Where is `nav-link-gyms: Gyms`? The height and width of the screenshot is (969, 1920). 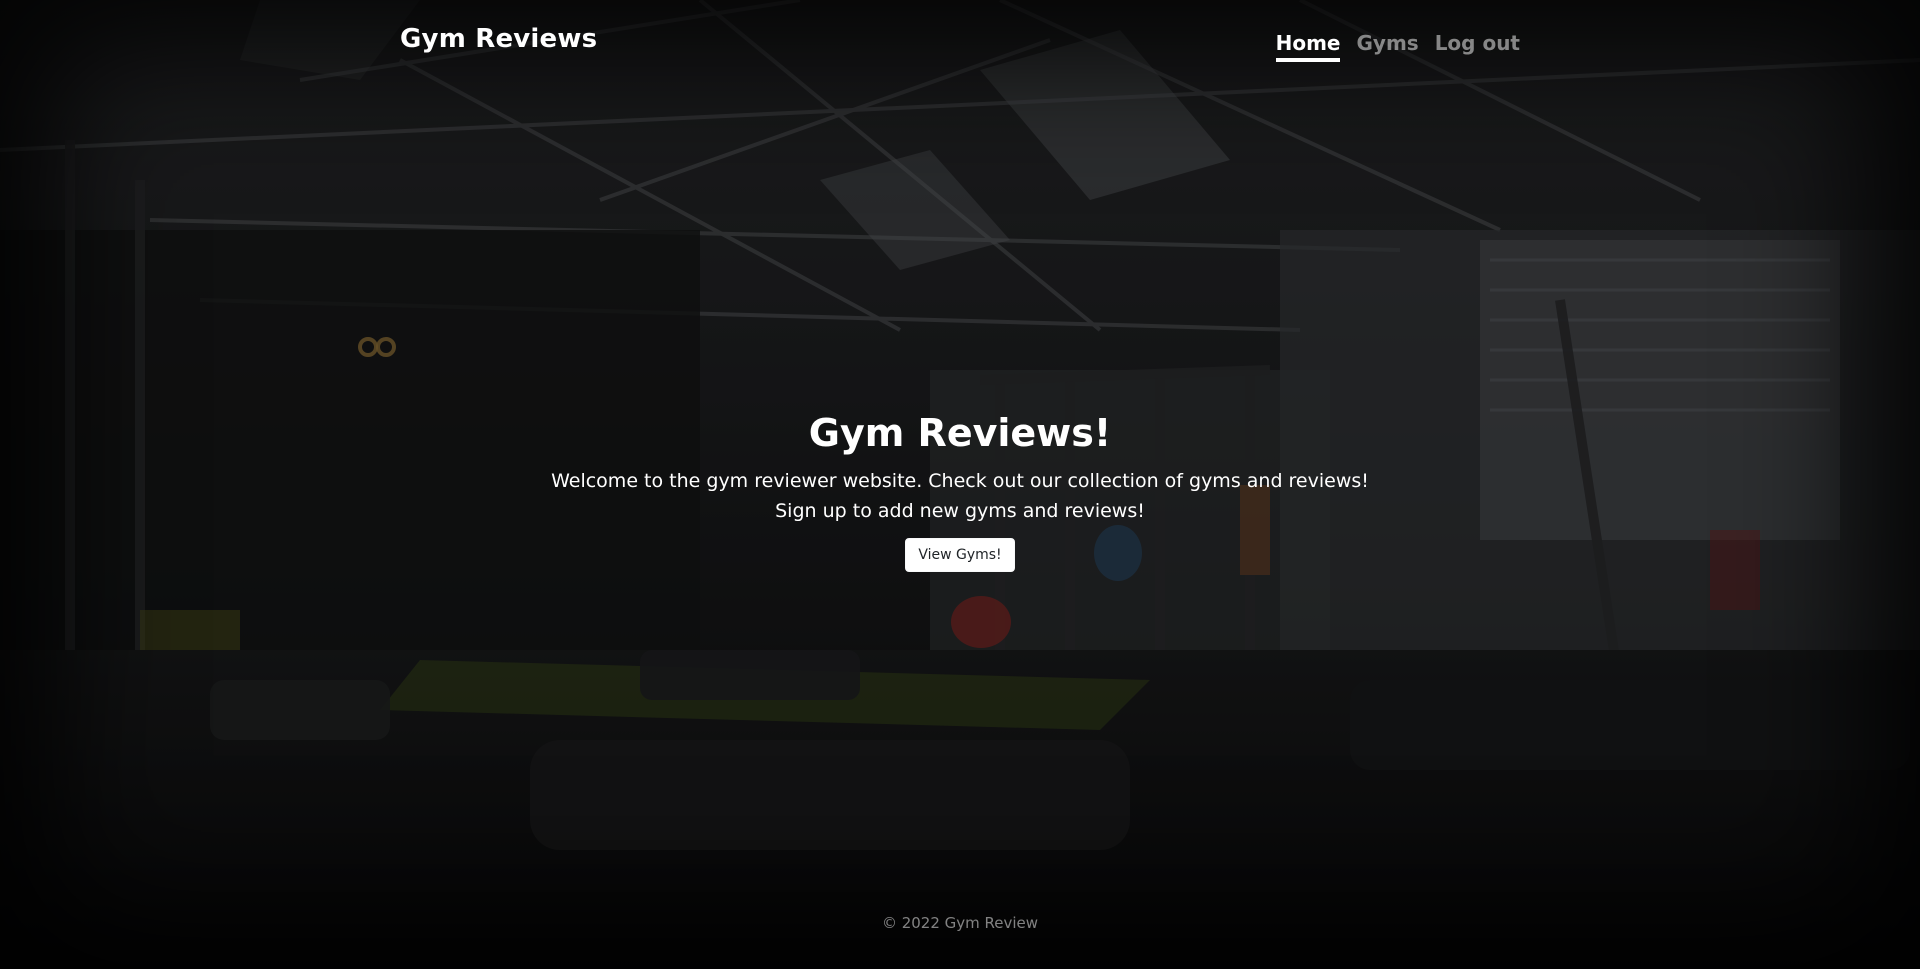
nav-link-gyms: Gyms is located at coordinates (1387, 46).